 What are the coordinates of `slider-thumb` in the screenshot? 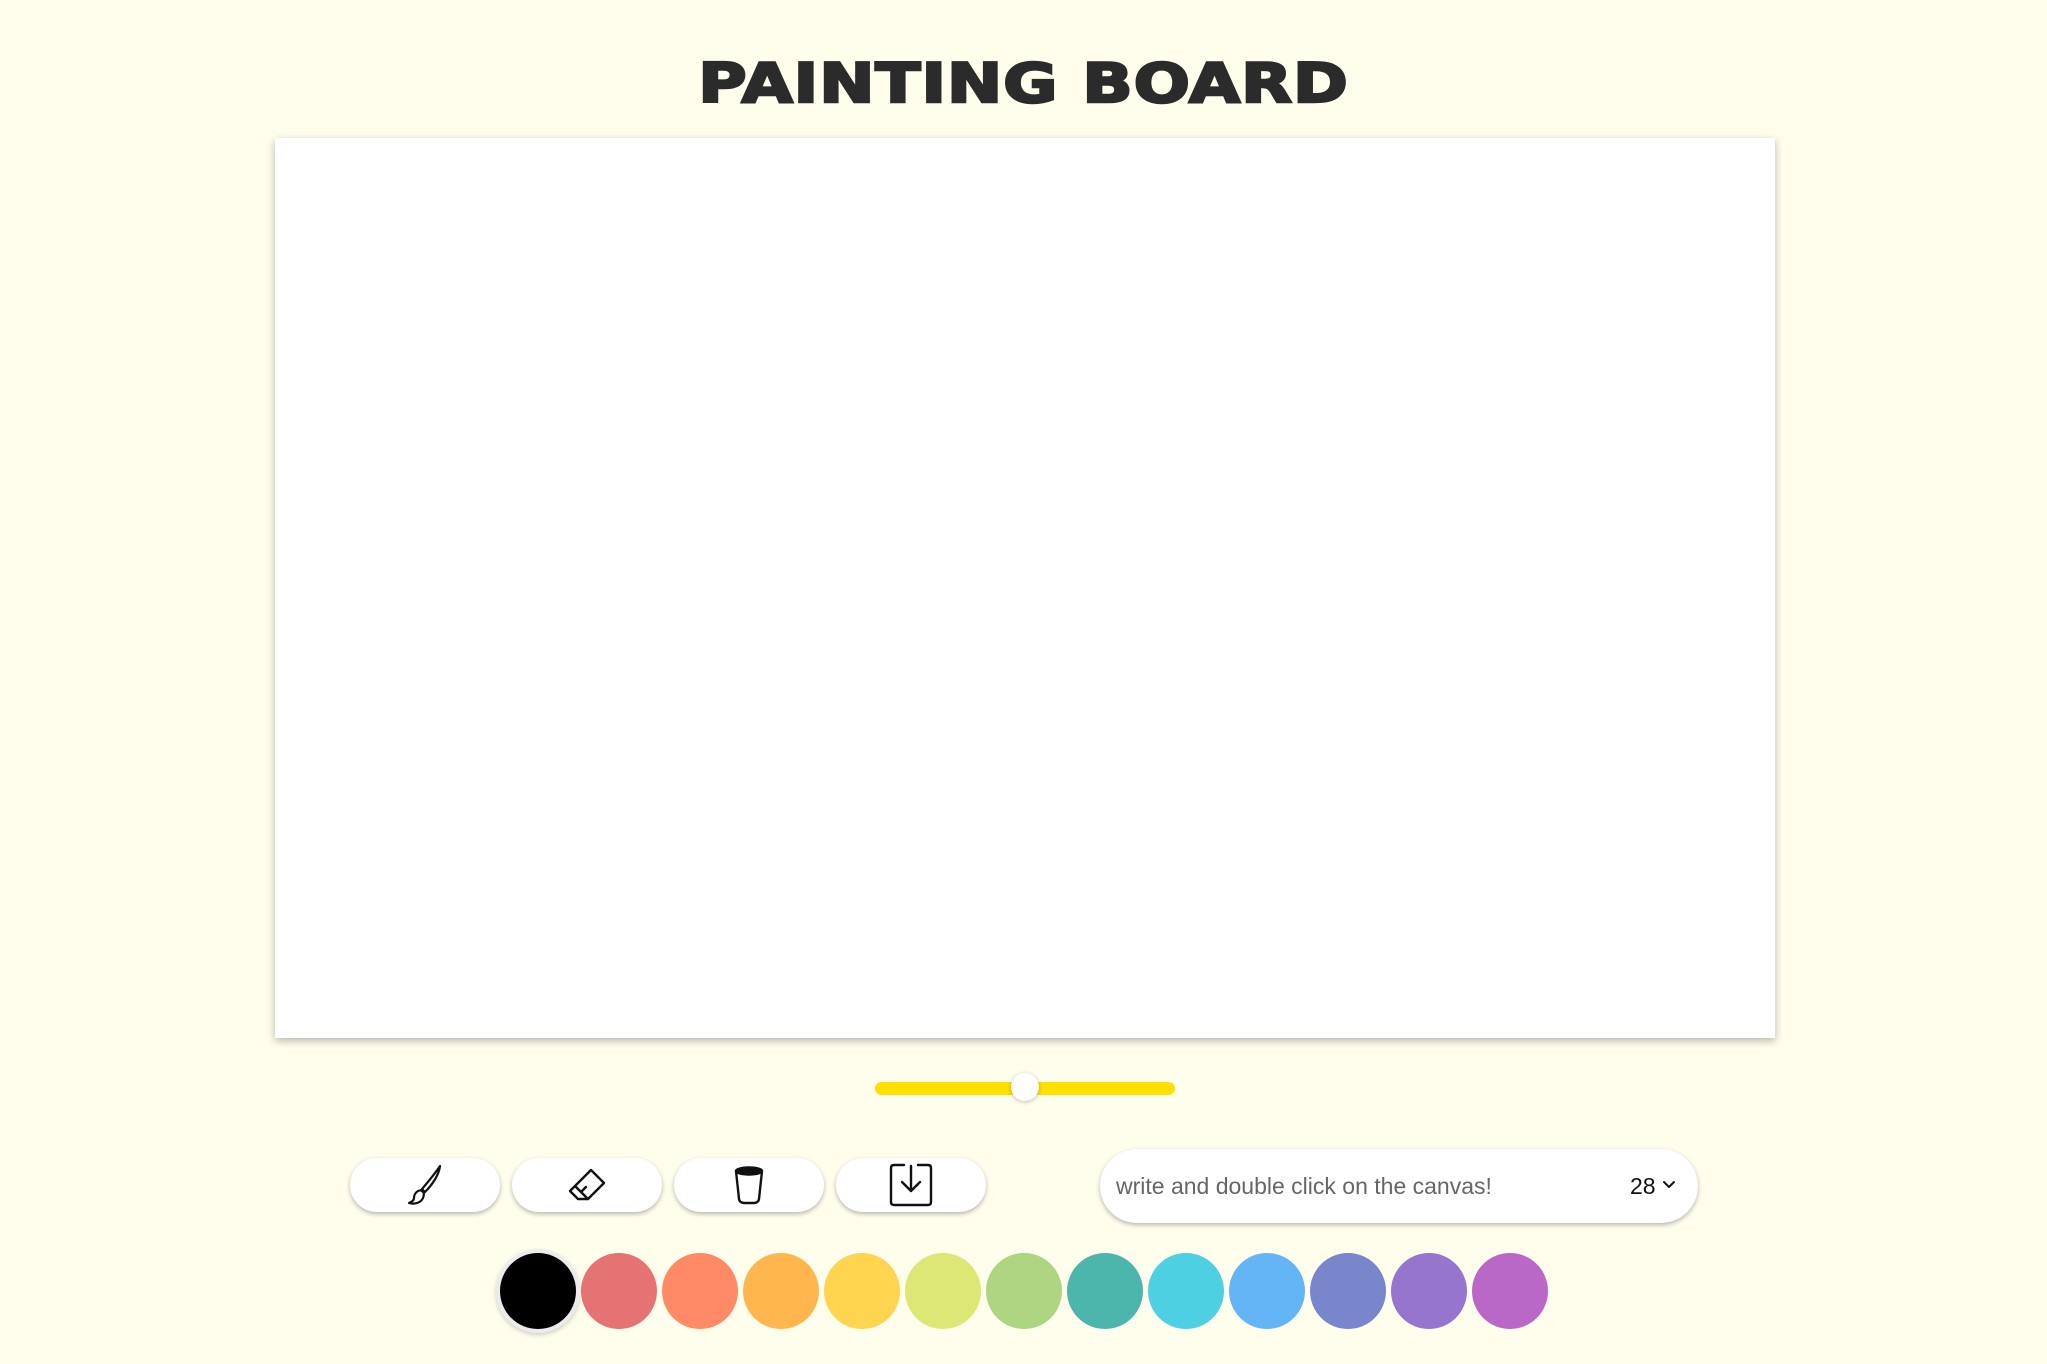 It's located at (1025, 1087).